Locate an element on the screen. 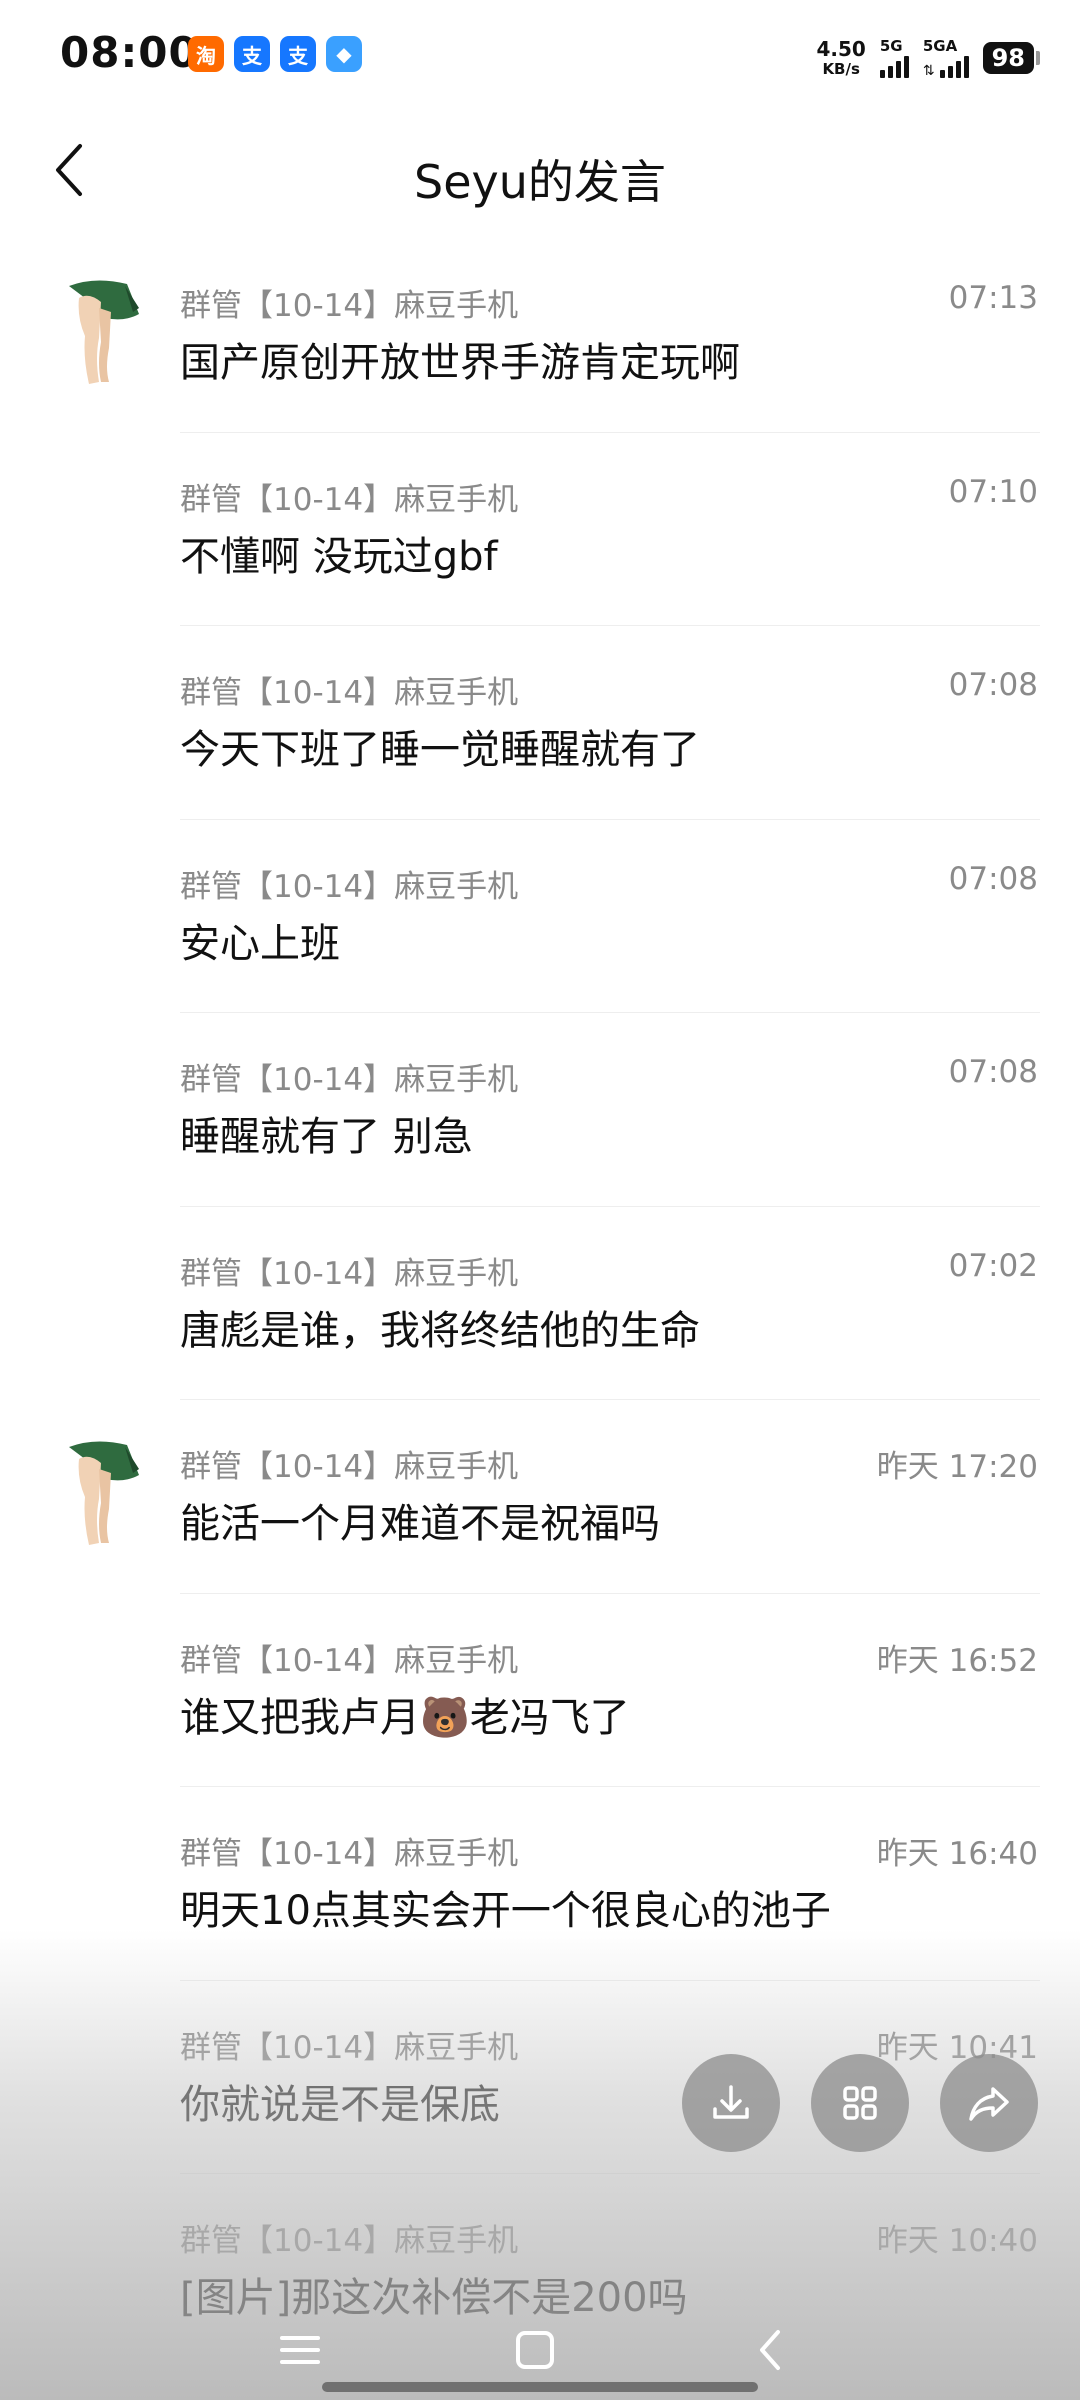 The height and width of the screenshot is (2400, 1080). navigation-bar is located at coordinates (540, 2350).